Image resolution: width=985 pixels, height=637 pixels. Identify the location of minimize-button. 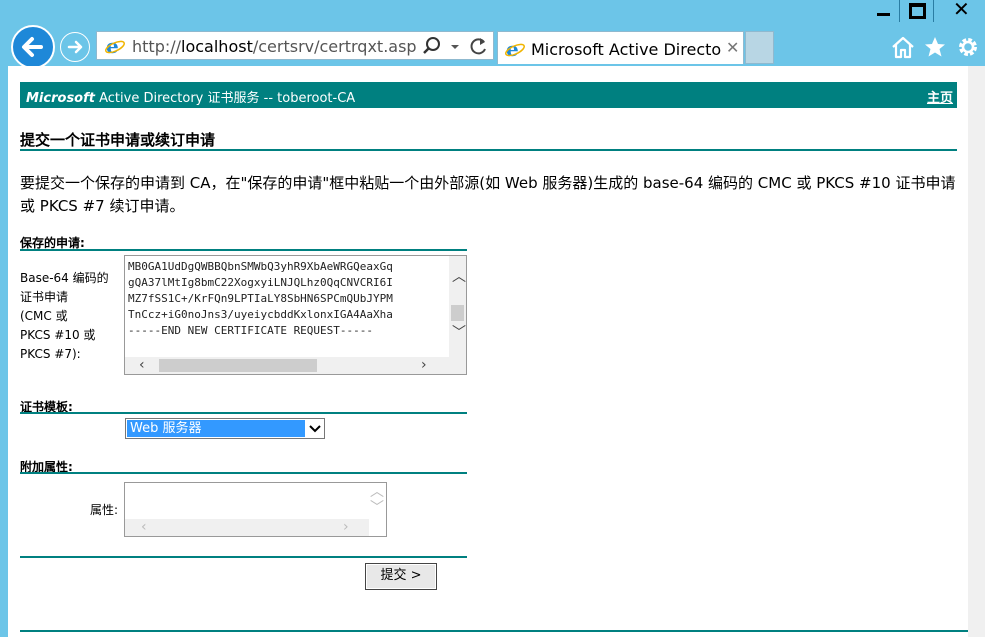
(880, 11).